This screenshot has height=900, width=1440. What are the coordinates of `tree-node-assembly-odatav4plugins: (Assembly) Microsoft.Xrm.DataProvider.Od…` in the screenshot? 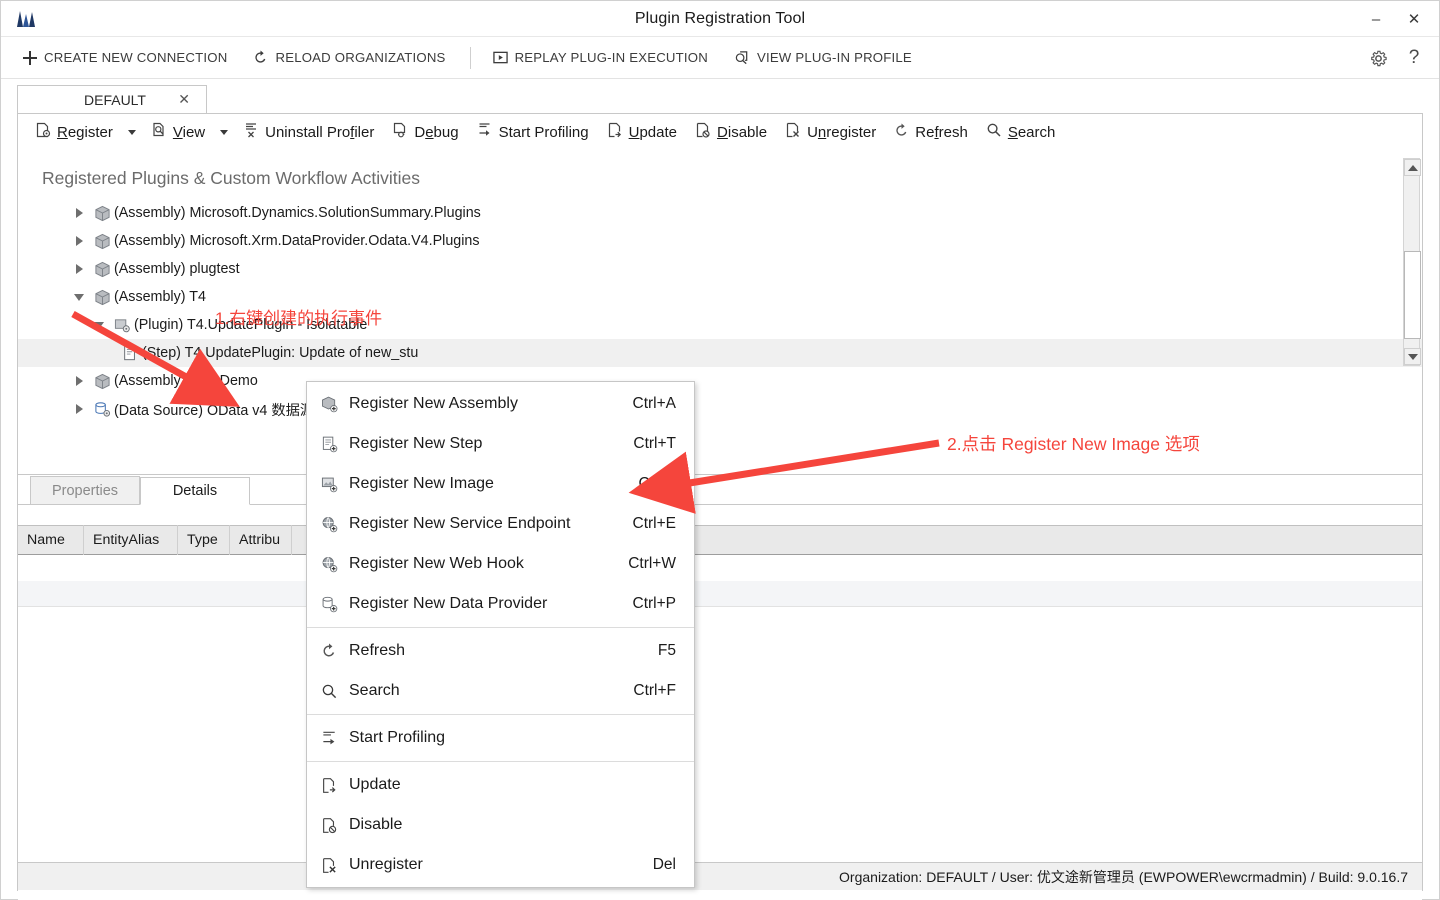 It's located at (720, 241).